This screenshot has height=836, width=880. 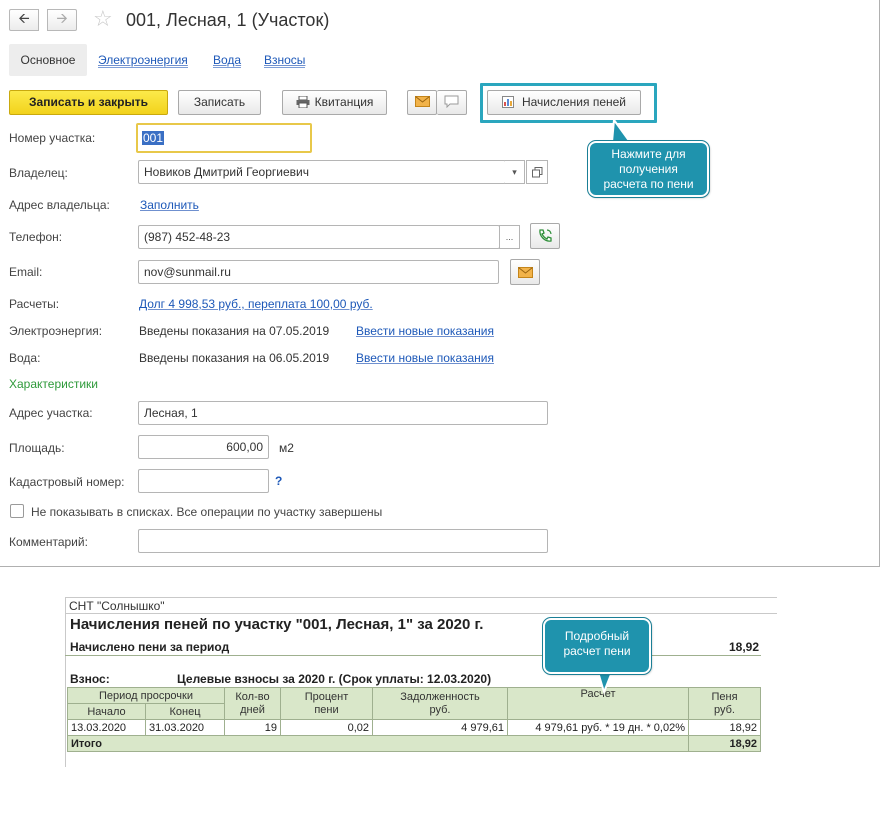 I want to click on comment-input, so click(x=343, y=541).